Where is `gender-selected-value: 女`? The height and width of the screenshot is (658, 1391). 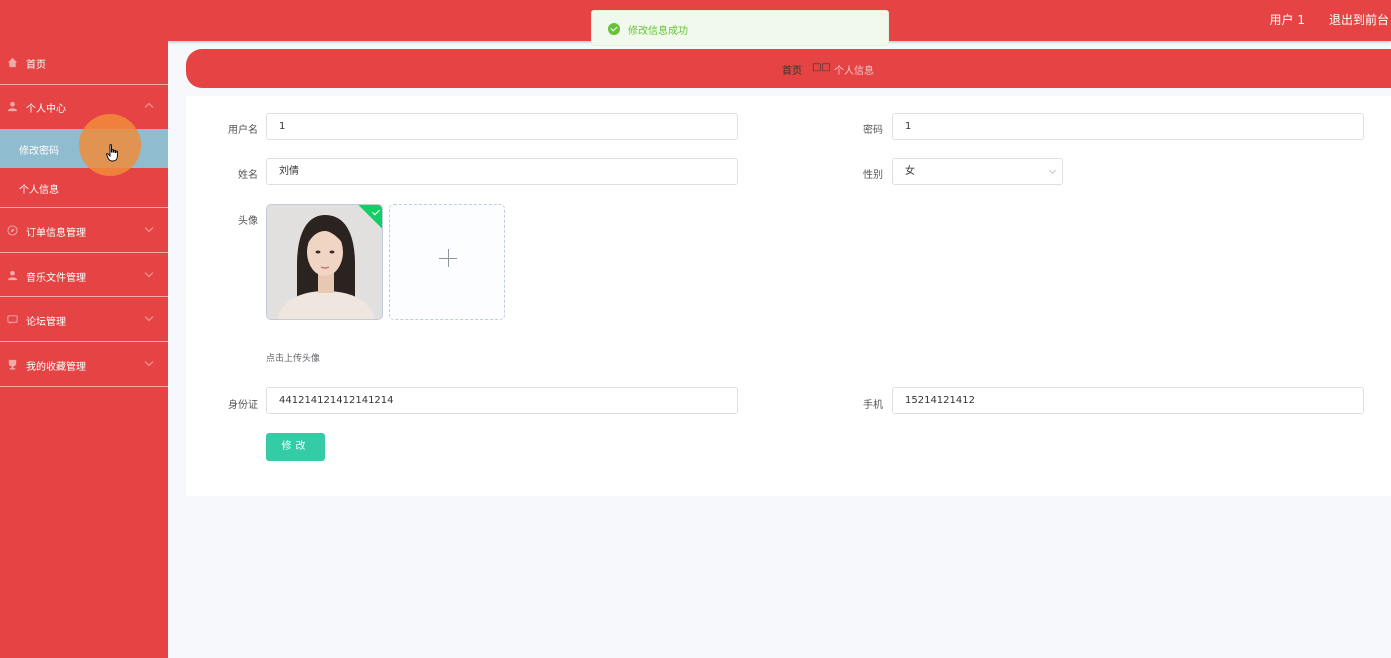
gender-selected-value: 女 is located at coordinates (910, 171).